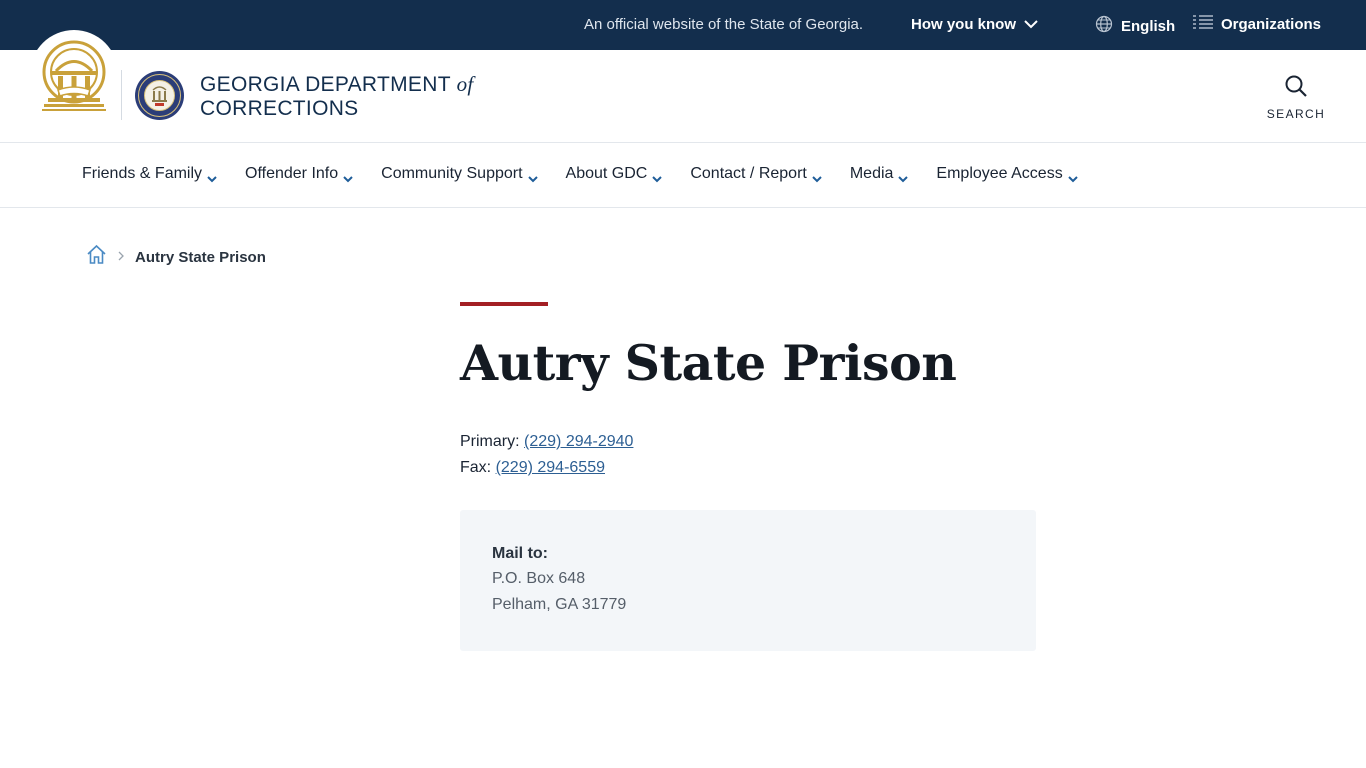  I want to click on how-you-know-button: How you know, so click(974, 24).